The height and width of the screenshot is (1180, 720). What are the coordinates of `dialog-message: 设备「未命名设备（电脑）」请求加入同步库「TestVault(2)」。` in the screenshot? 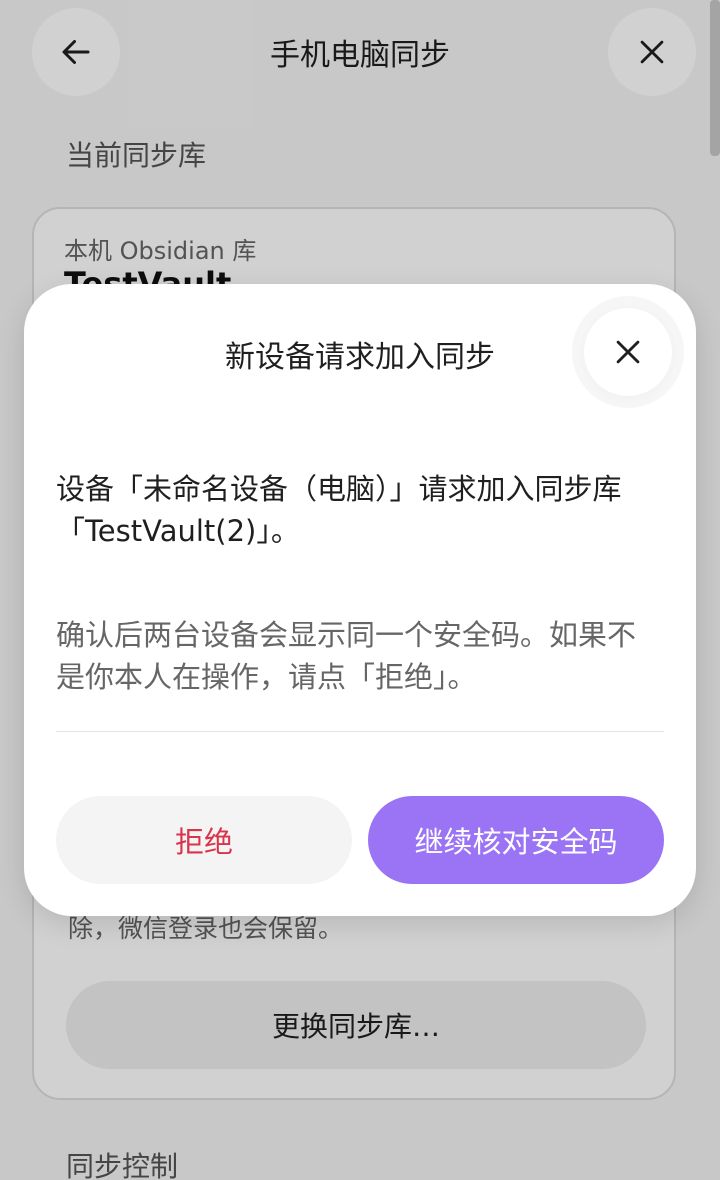 It's located at (339, 510).